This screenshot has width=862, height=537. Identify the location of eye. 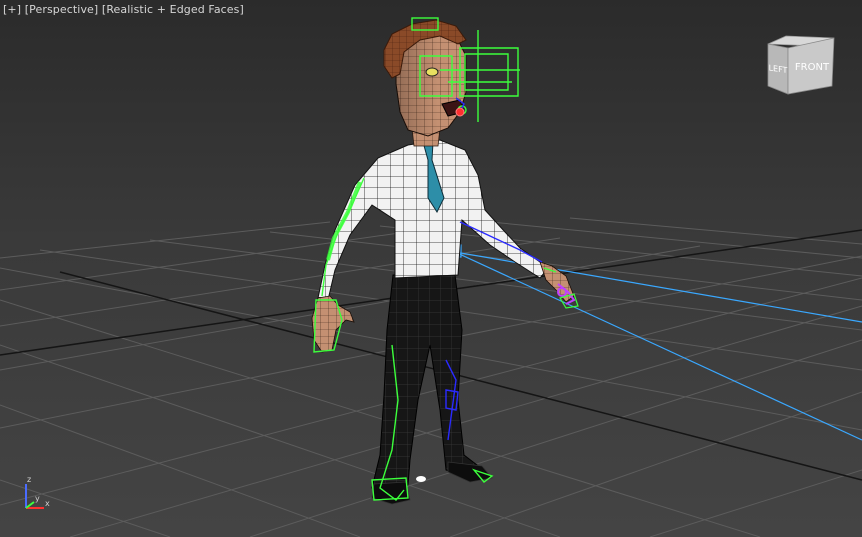
(432, 72).